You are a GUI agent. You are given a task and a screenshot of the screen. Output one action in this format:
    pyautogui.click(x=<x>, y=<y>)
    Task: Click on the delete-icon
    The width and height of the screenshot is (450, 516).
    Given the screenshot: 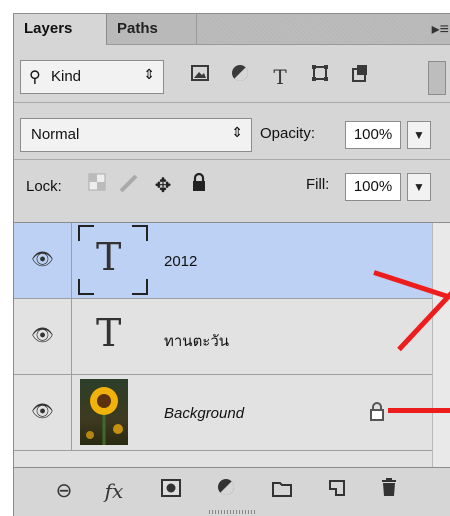 What is the action you would take?
    pyautogui.click(x=389, y=491)
    